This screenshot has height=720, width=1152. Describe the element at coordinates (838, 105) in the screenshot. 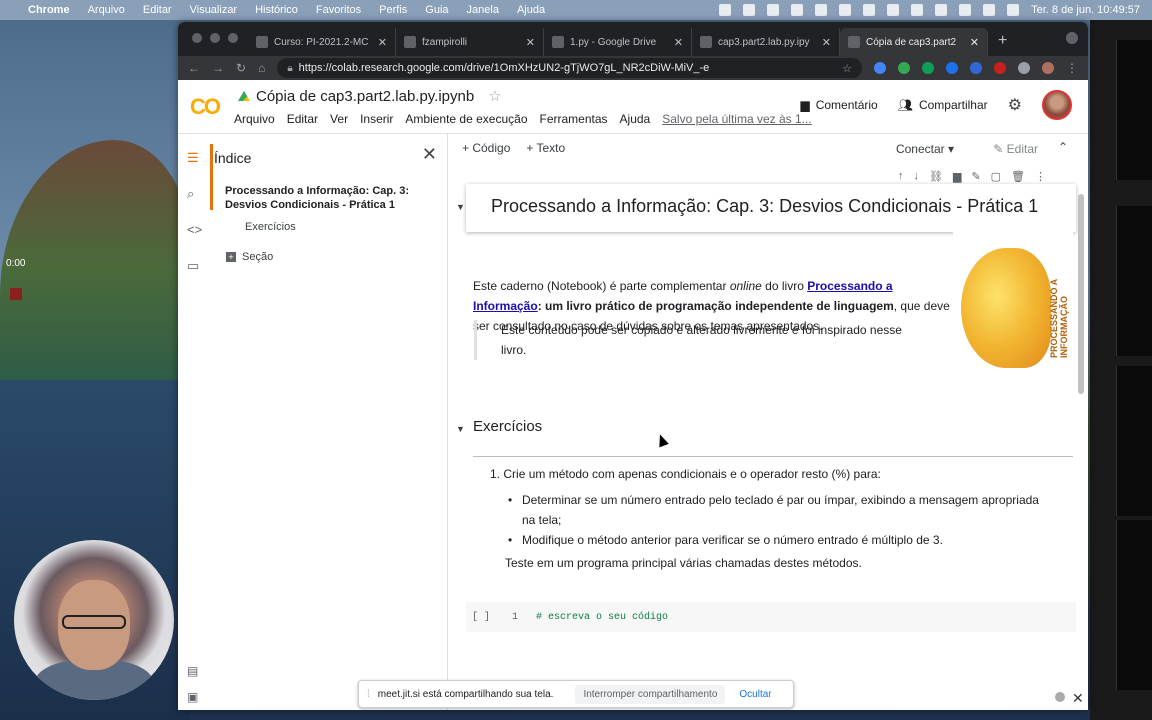

I see `comment-button: ▆ Comentário` at that location.